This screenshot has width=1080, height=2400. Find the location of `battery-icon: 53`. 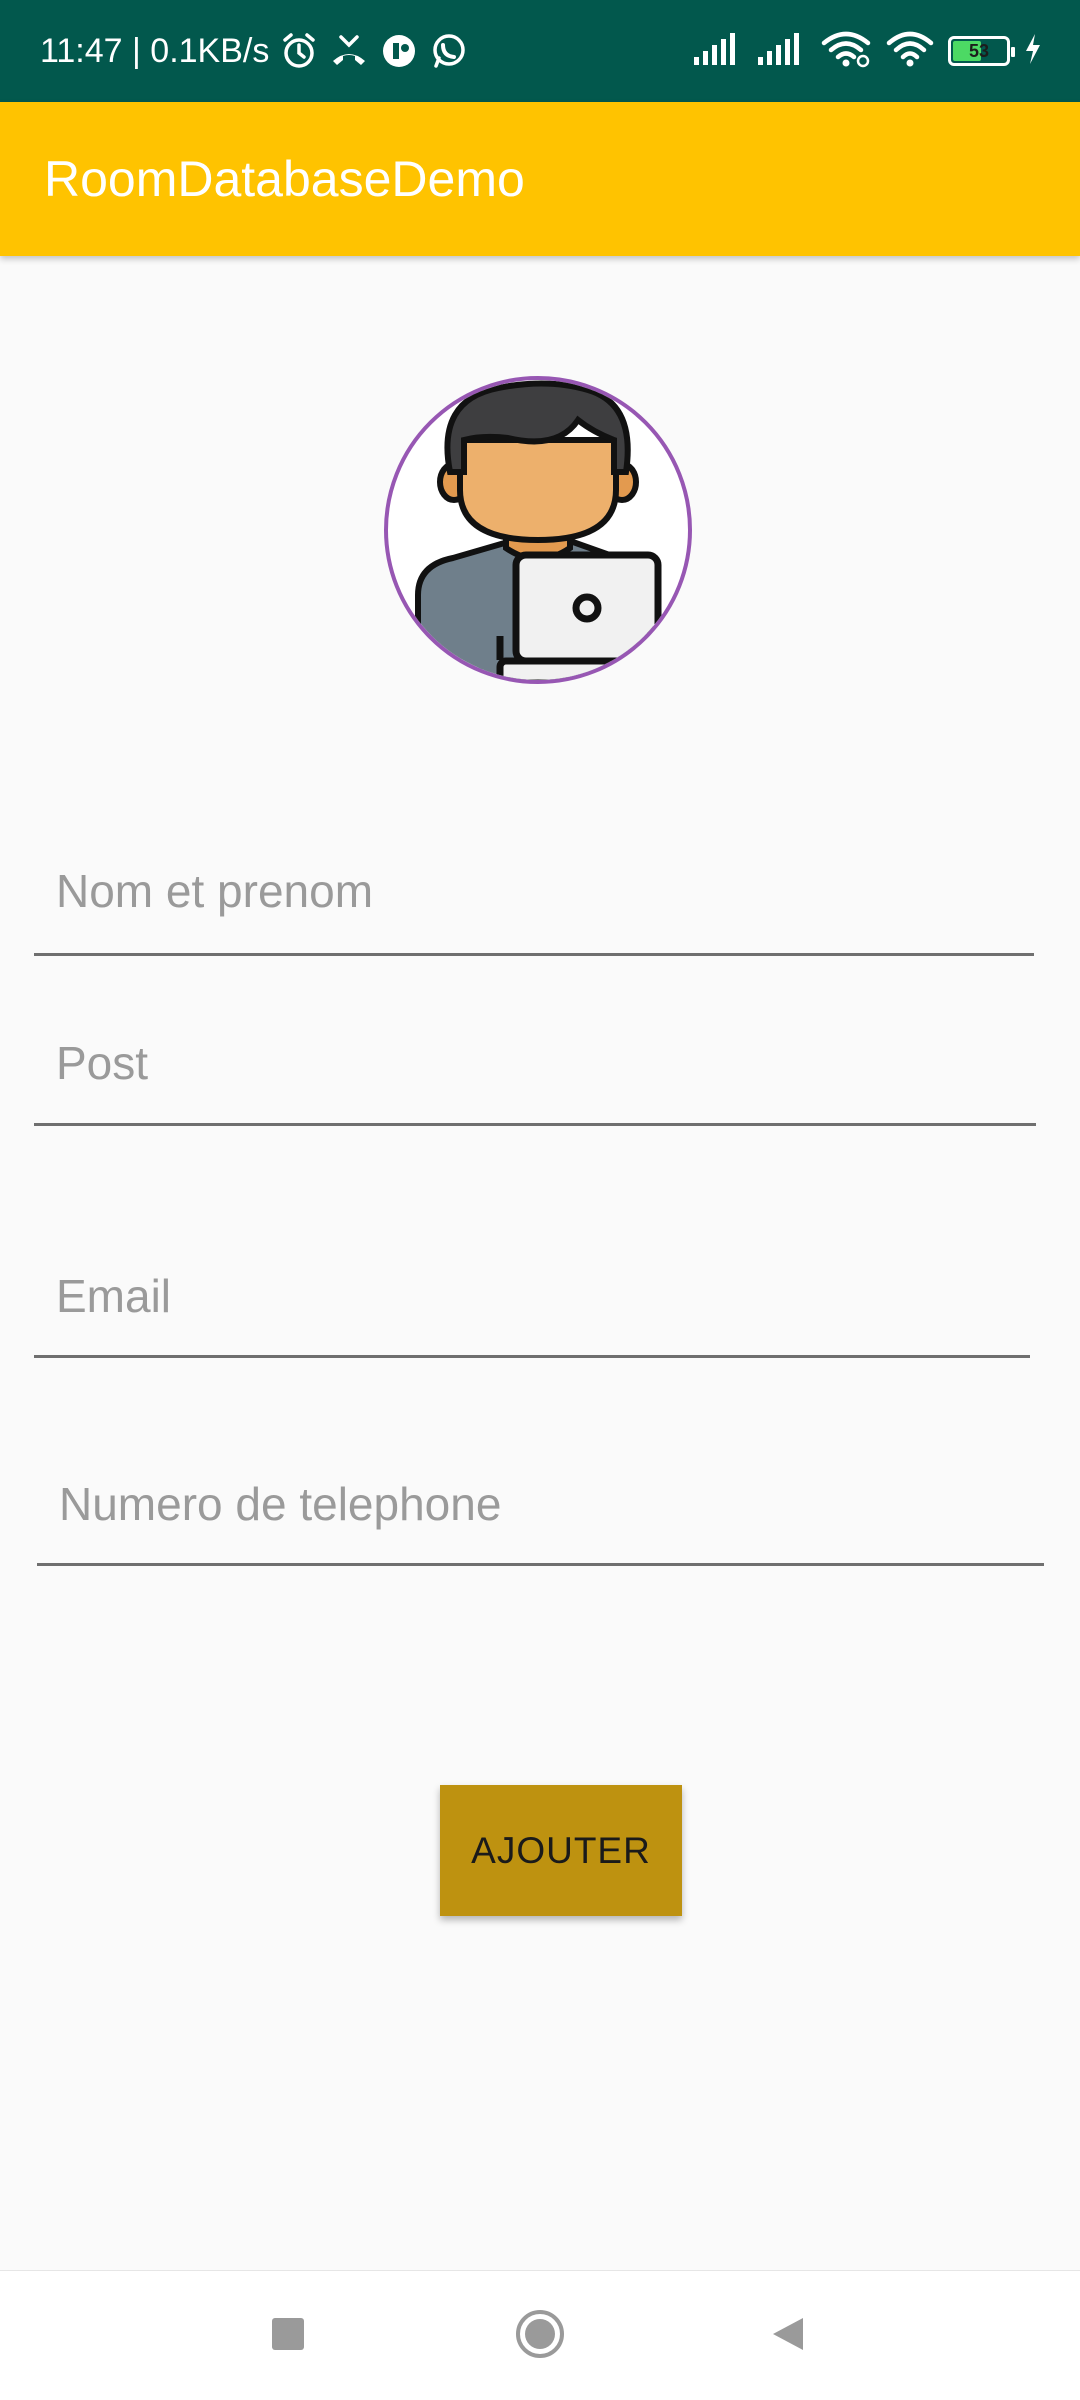

battery-icon: 53 is located at coordinates (981, 51).